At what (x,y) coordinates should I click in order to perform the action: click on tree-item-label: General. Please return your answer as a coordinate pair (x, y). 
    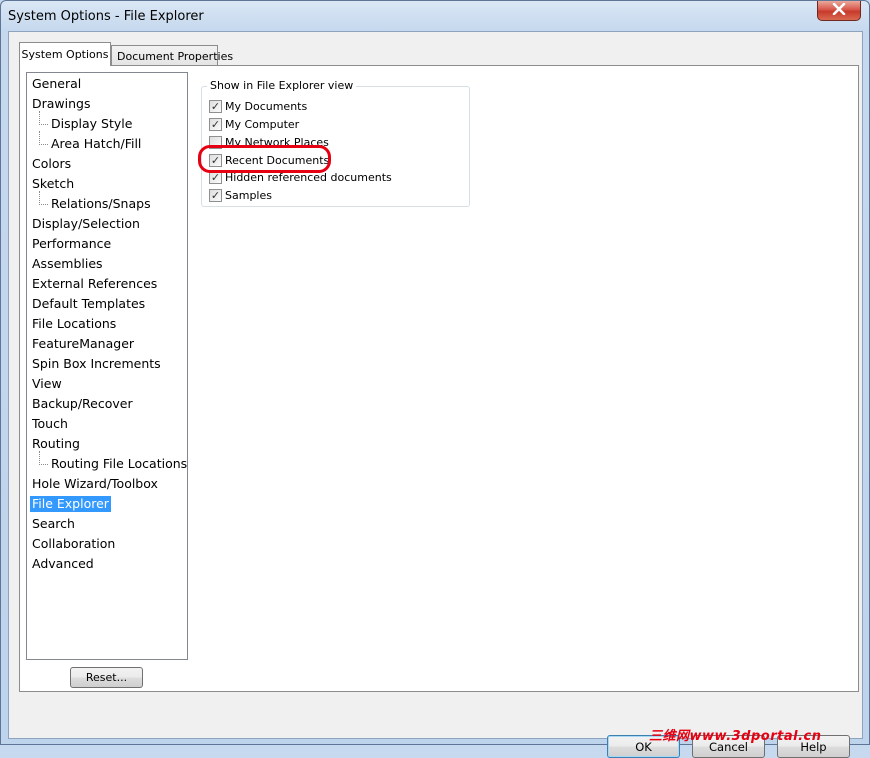
    Looking at the image, I should click on (57, 83).